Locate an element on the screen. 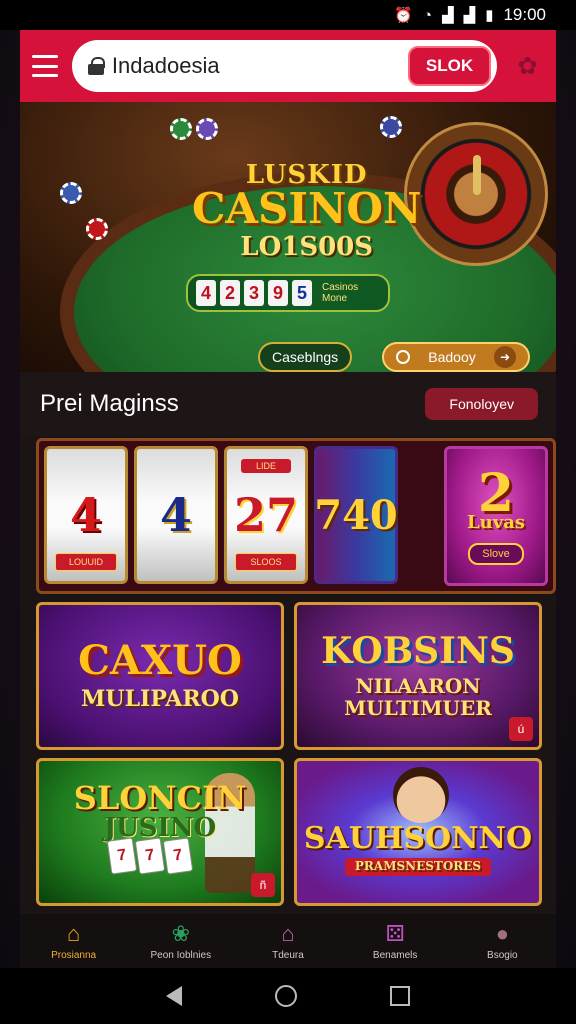 This screenshot has height=1024, width=576. location-icon is located at coordinates (403, 357).